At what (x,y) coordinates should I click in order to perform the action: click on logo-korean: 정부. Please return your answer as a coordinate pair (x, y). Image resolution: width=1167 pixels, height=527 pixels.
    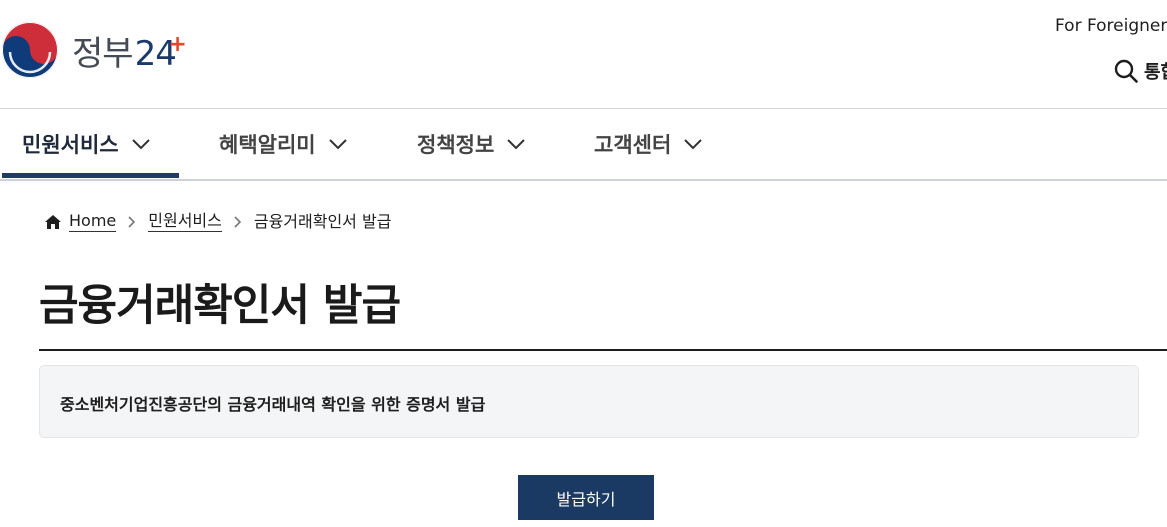
    Looking at the image, I should click on (103, 53).